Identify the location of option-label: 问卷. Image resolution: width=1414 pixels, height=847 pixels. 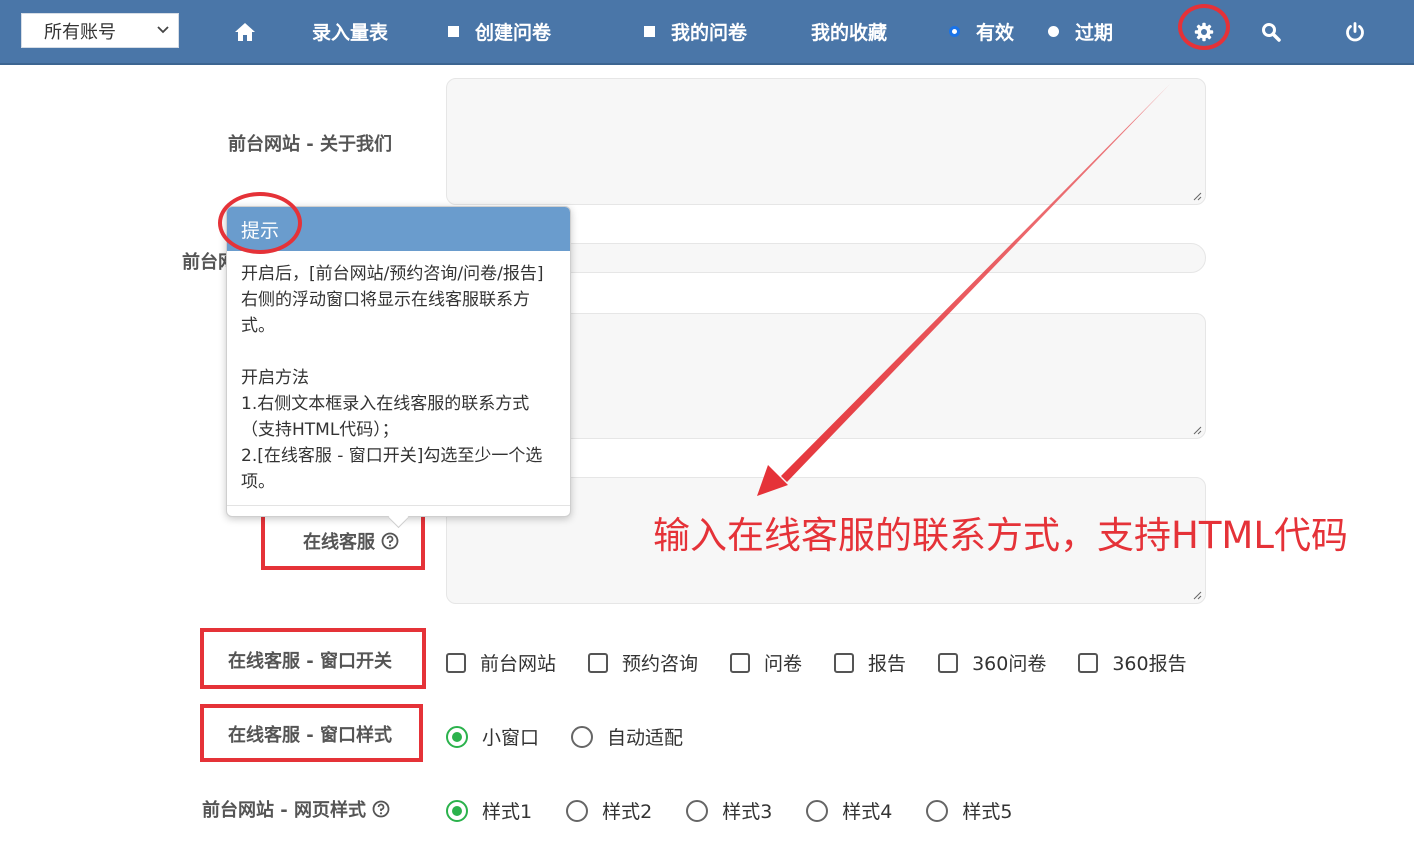
(783, 664).